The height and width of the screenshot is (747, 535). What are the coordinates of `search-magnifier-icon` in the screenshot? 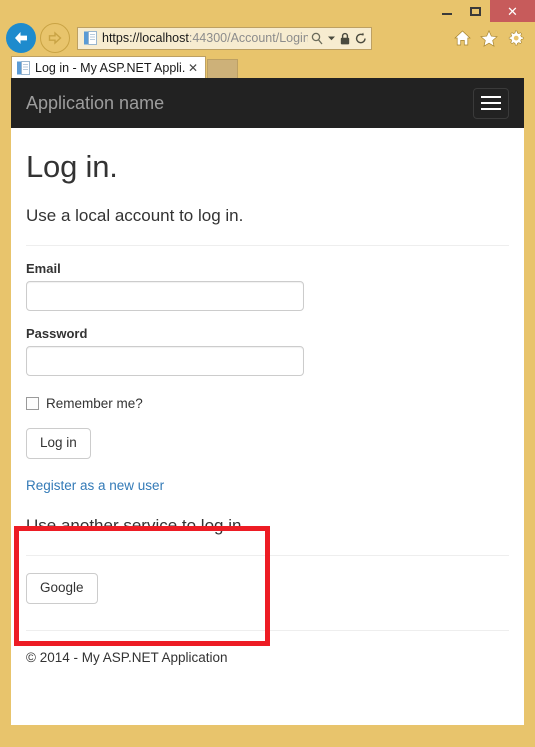 It's located at (317, 38).